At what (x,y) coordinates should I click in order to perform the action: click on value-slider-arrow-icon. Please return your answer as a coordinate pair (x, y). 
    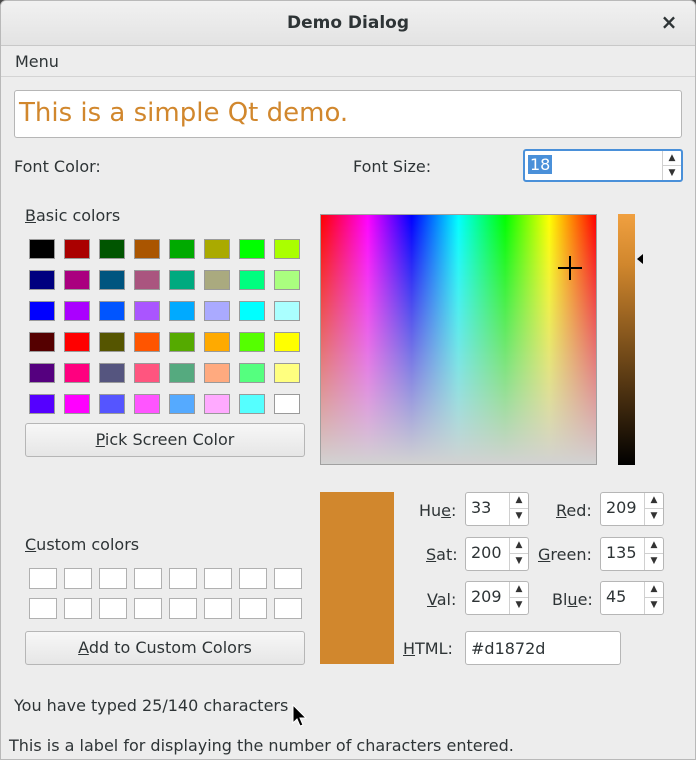
    Looking at the image, I should click on (640, 259).